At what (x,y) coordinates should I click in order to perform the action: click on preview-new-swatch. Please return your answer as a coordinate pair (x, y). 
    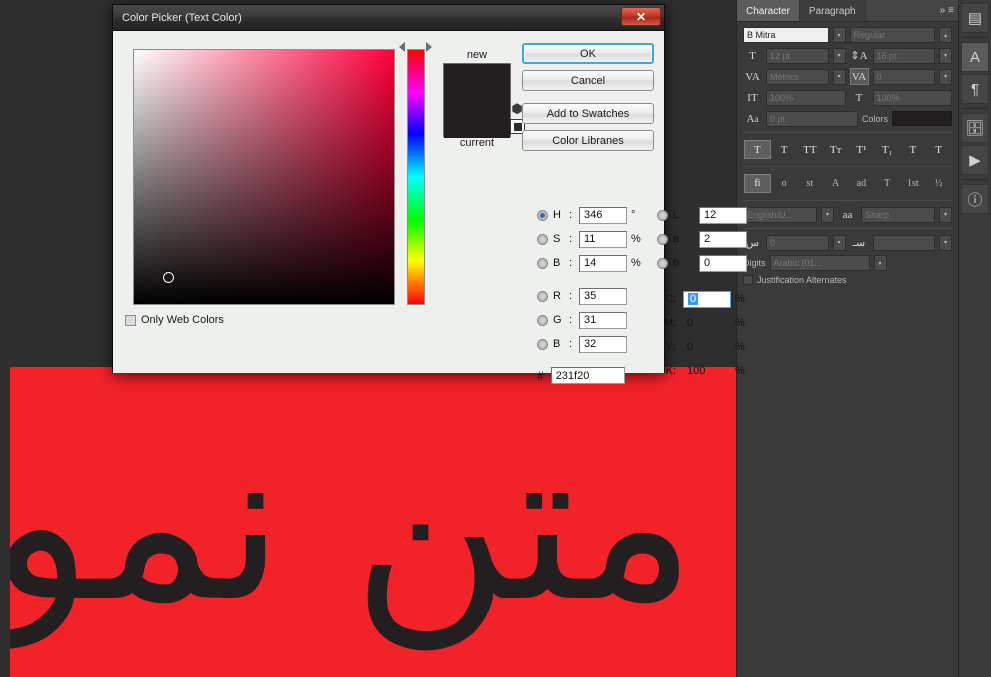
    Looking at the image, I should click on (477, 82).